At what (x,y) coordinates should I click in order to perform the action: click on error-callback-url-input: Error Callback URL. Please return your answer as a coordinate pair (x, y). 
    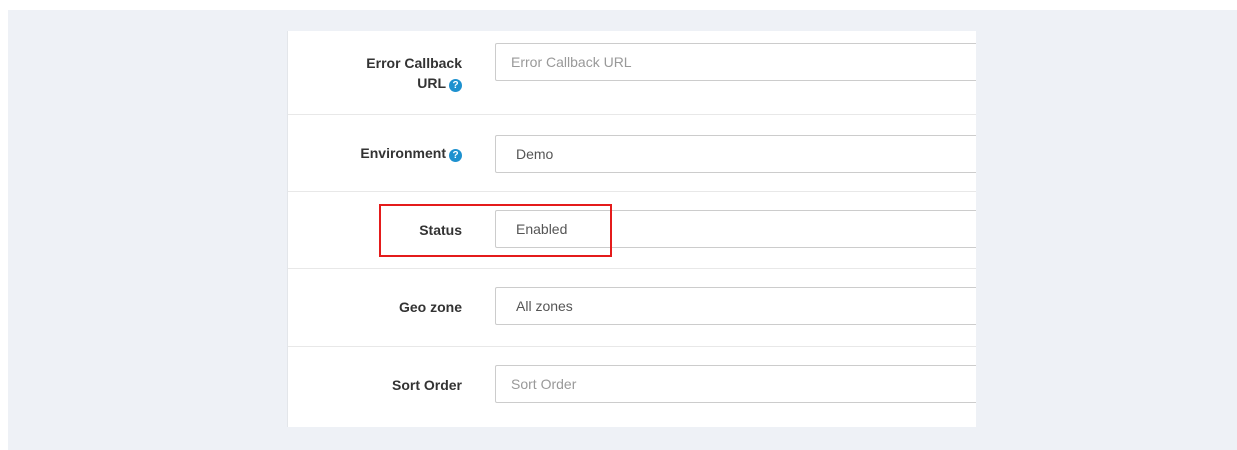
    Looking at the image, I should click on (735, 62).